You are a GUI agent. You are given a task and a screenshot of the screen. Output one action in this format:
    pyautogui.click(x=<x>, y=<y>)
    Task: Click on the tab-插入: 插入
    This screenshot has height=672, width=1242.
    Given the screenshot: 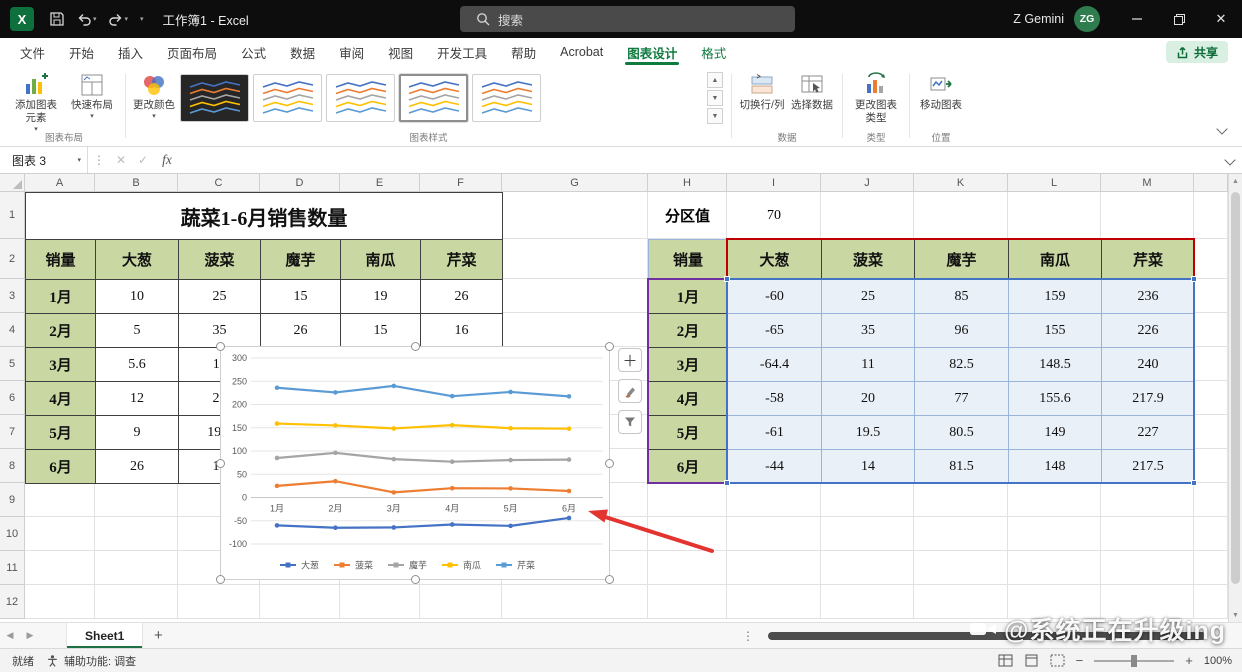 What is the action you would take?
    pyautogui.click(x=130, y=52)
    